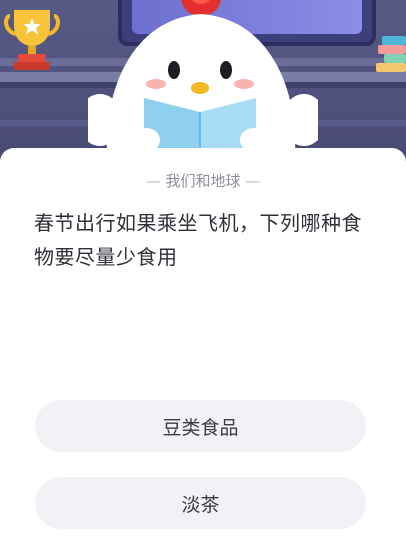  I want to click on category-label: — 我们和地球 —, so click(203, 181).